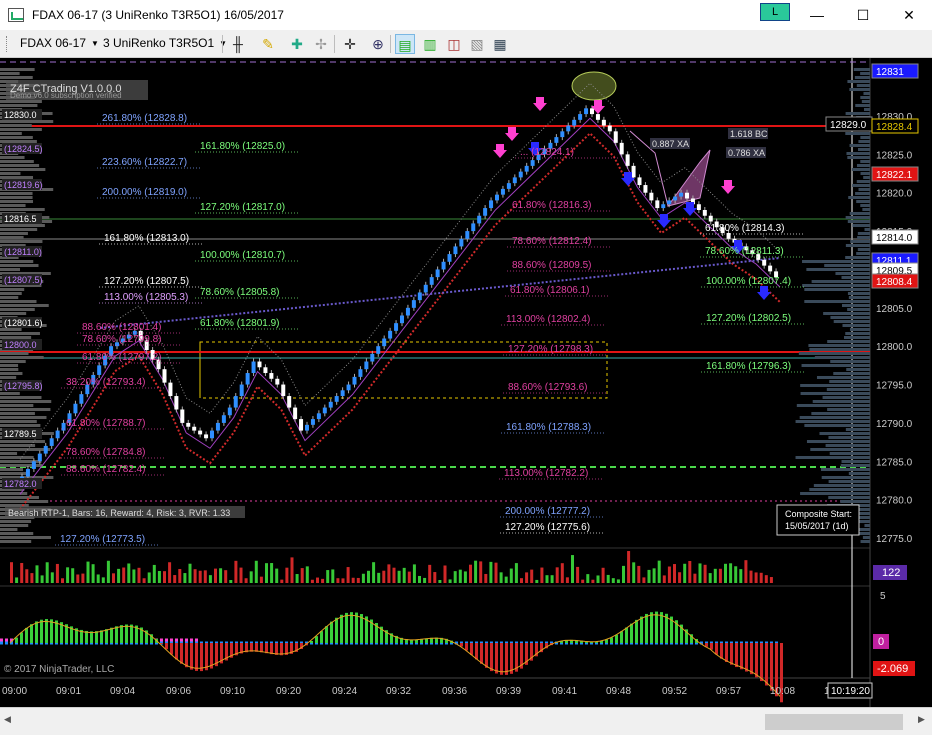 Image resolution: width=932 pixels, height=735 pixels. What do you see at coordinates (106, 423) in the screenshot?
I see `fib-label: 61.80% (12788.7)` at bounding box center [106, 423].